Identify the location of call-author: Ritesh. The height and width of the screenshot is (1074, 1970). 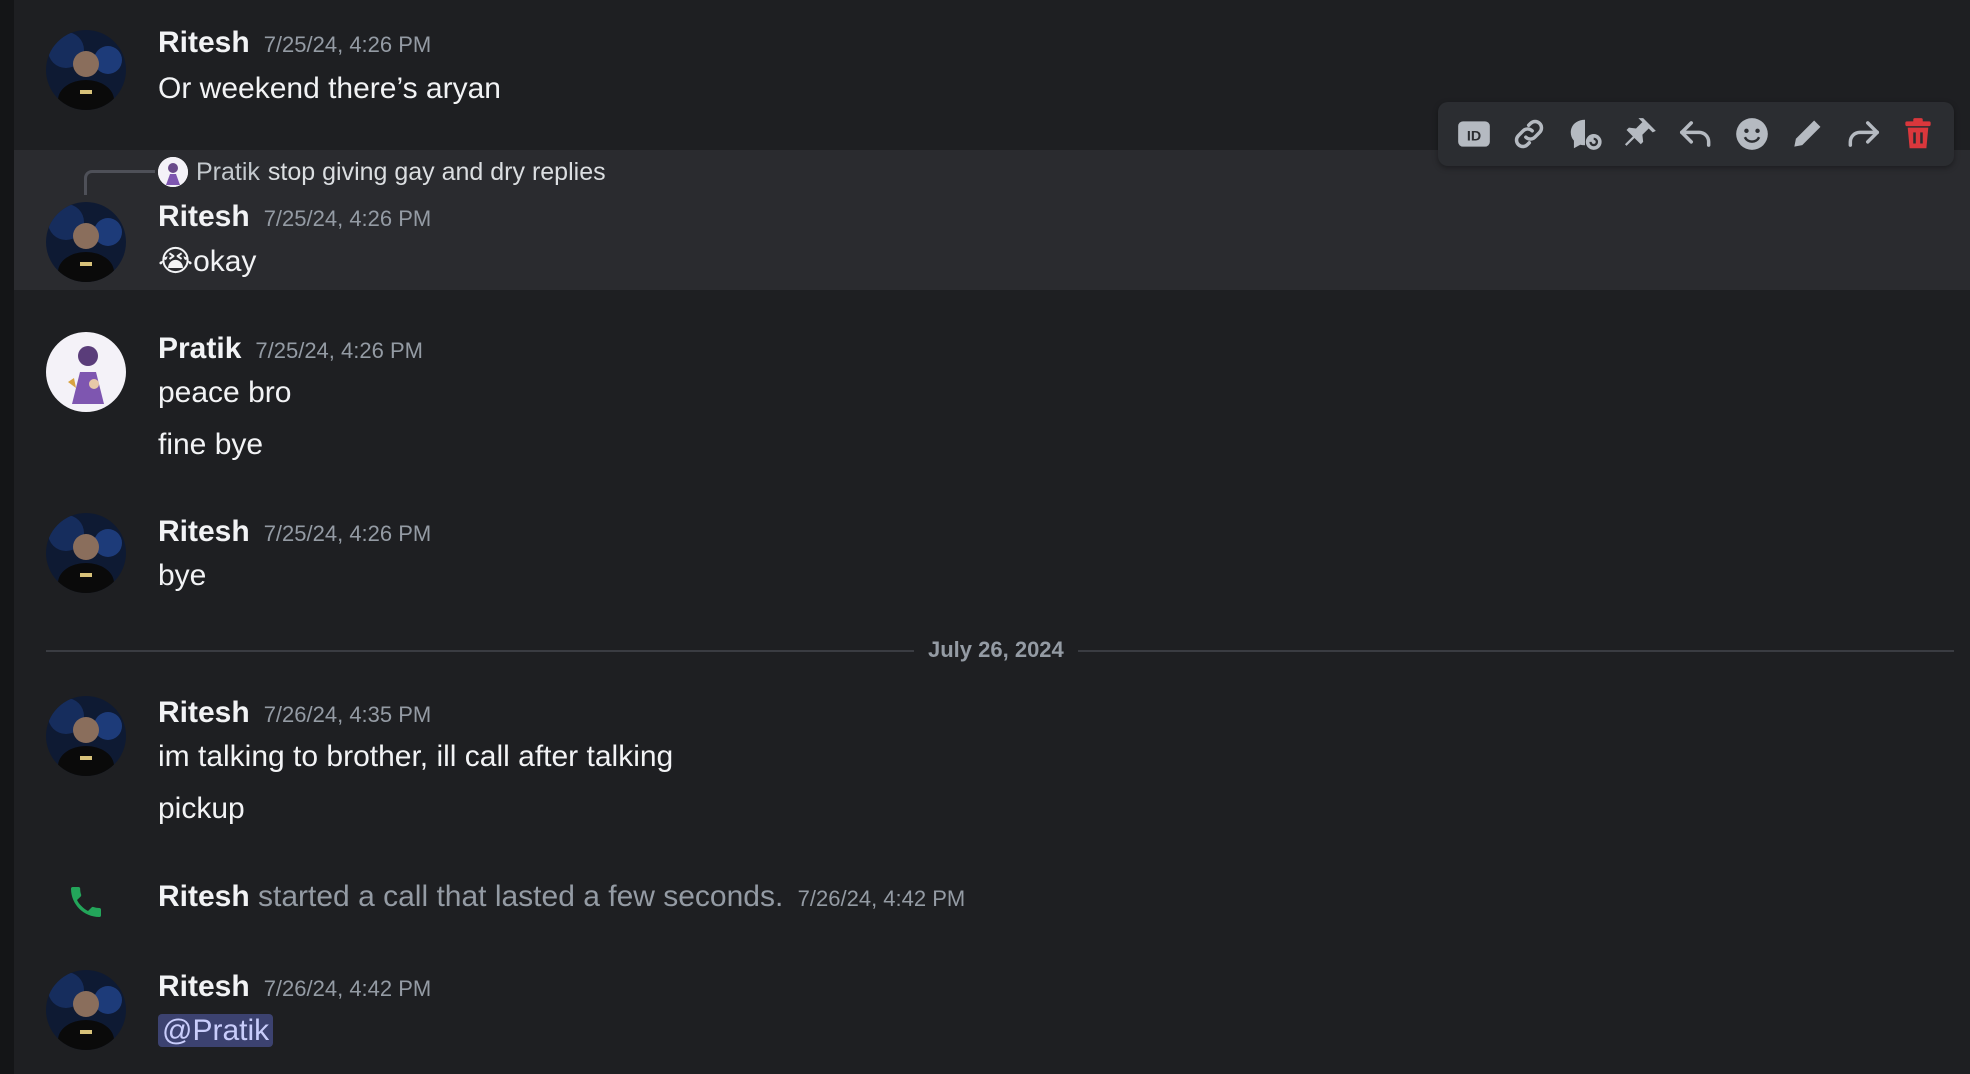
(204, 896).